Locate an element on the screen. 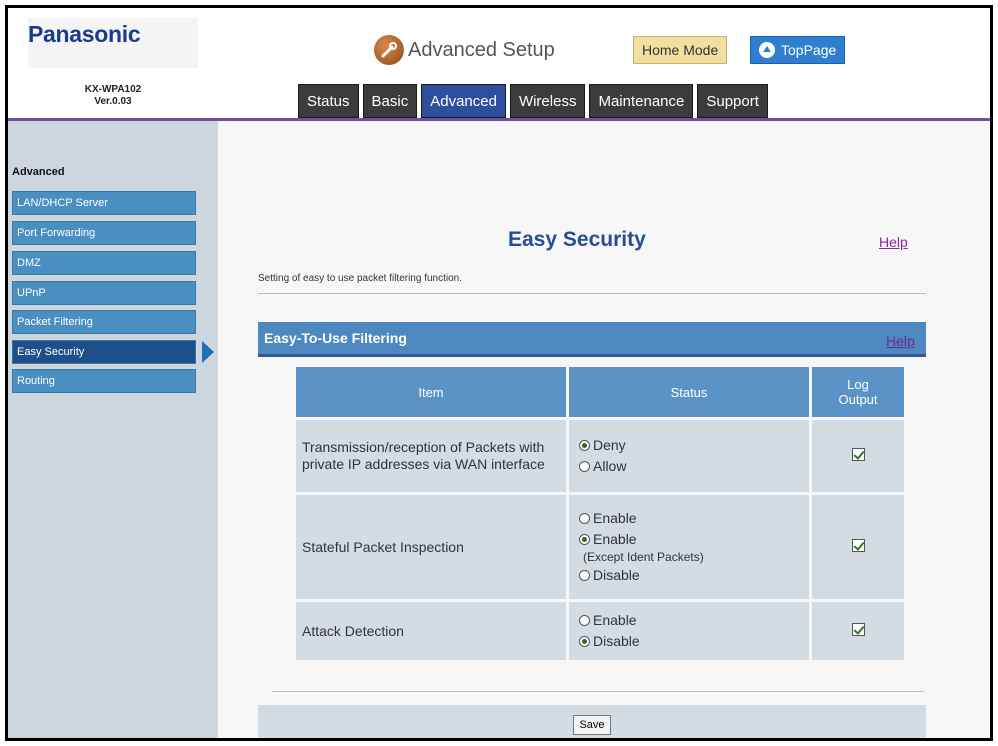 Image resolution: width=998 pixels, height=746 pixels. row-item-label: Attack Detection is located at coordinates (431, 631).